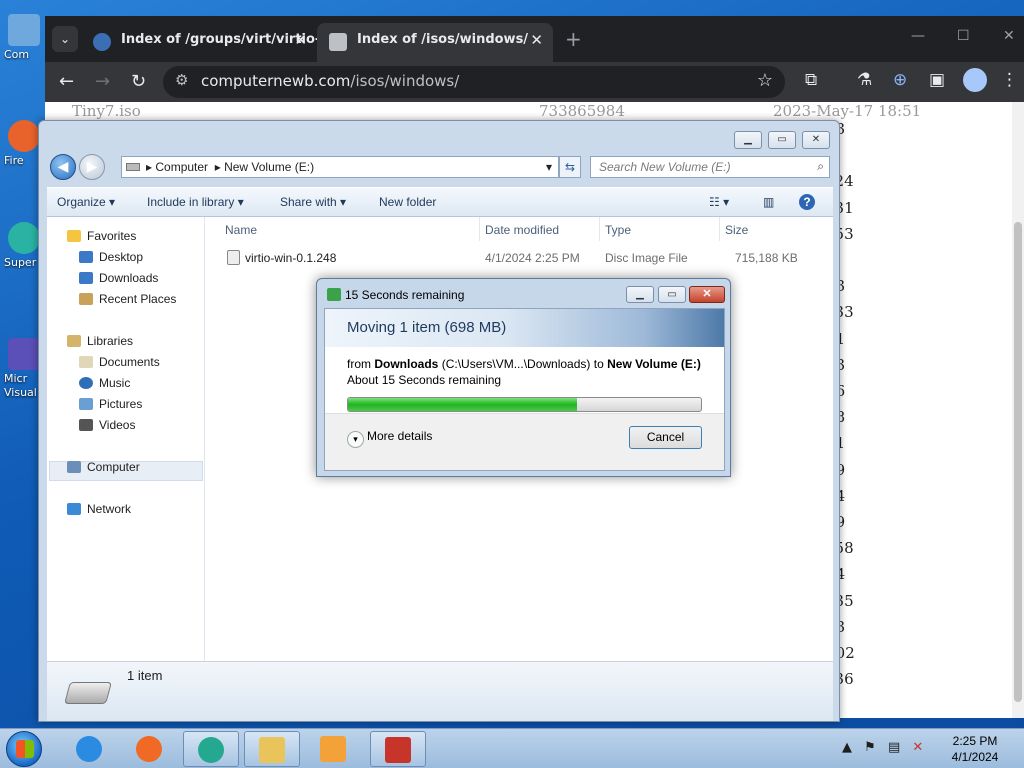 The image size is (1024, 768). I want to click on nav-label: Libraries, so click(110, 341).